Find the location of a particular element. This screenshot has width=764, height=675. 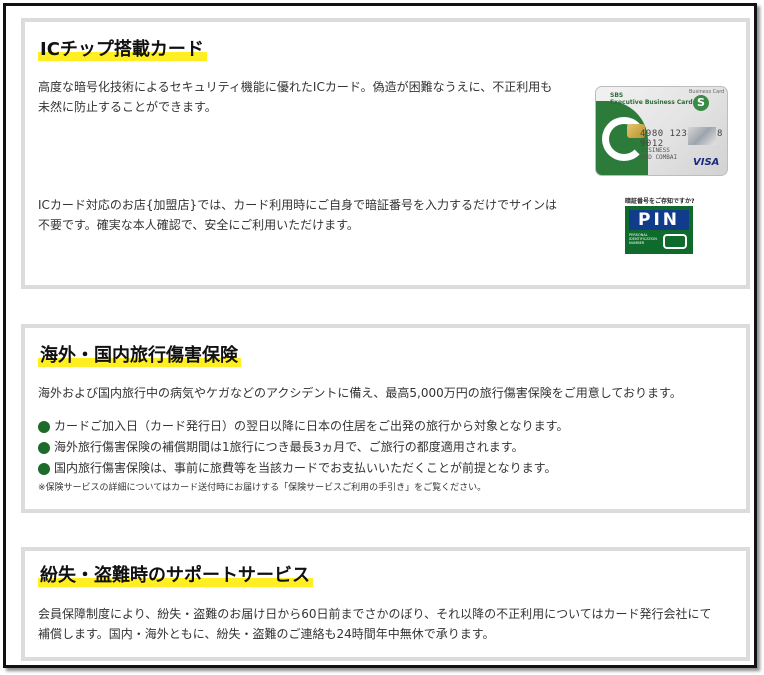

card-holder-line1: BUSINESS is located at coordinates (655, 150).